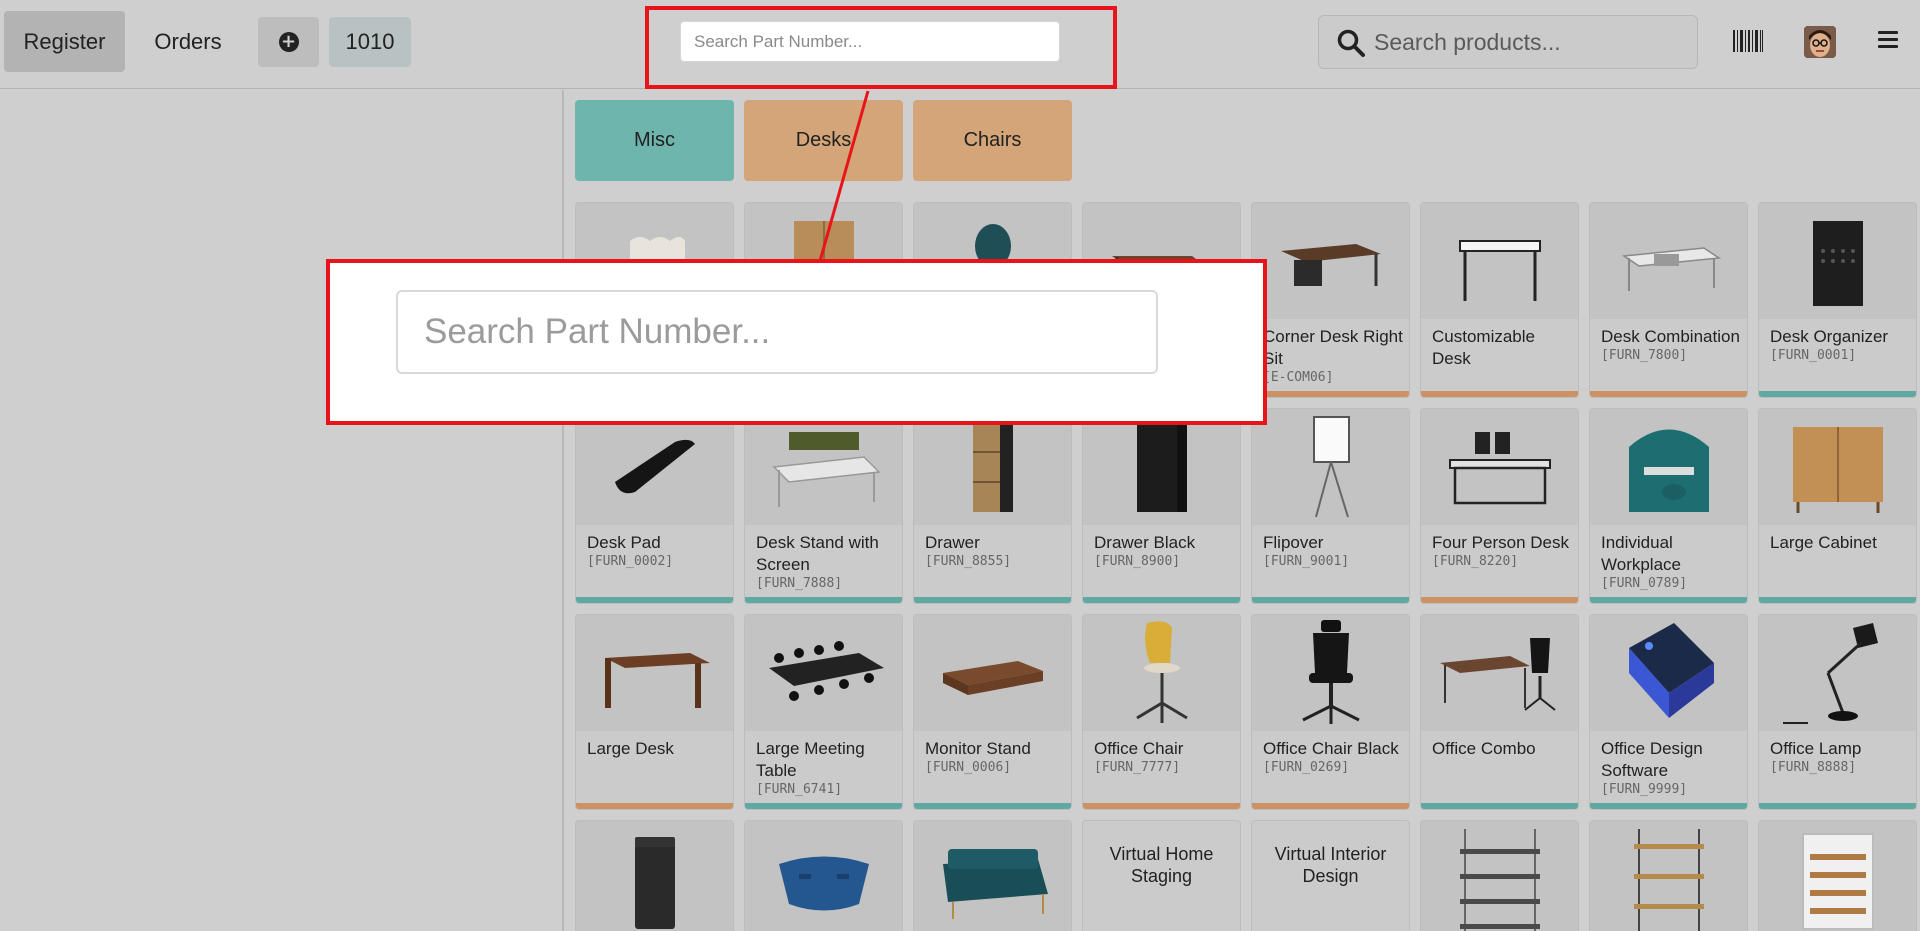 The height and width of the screenshot is (931, 1920). Describe the element at coordinates (810, 768) in the screenshot. I see `product-name: Large Meeting Table [FURN_6741]` at that location.